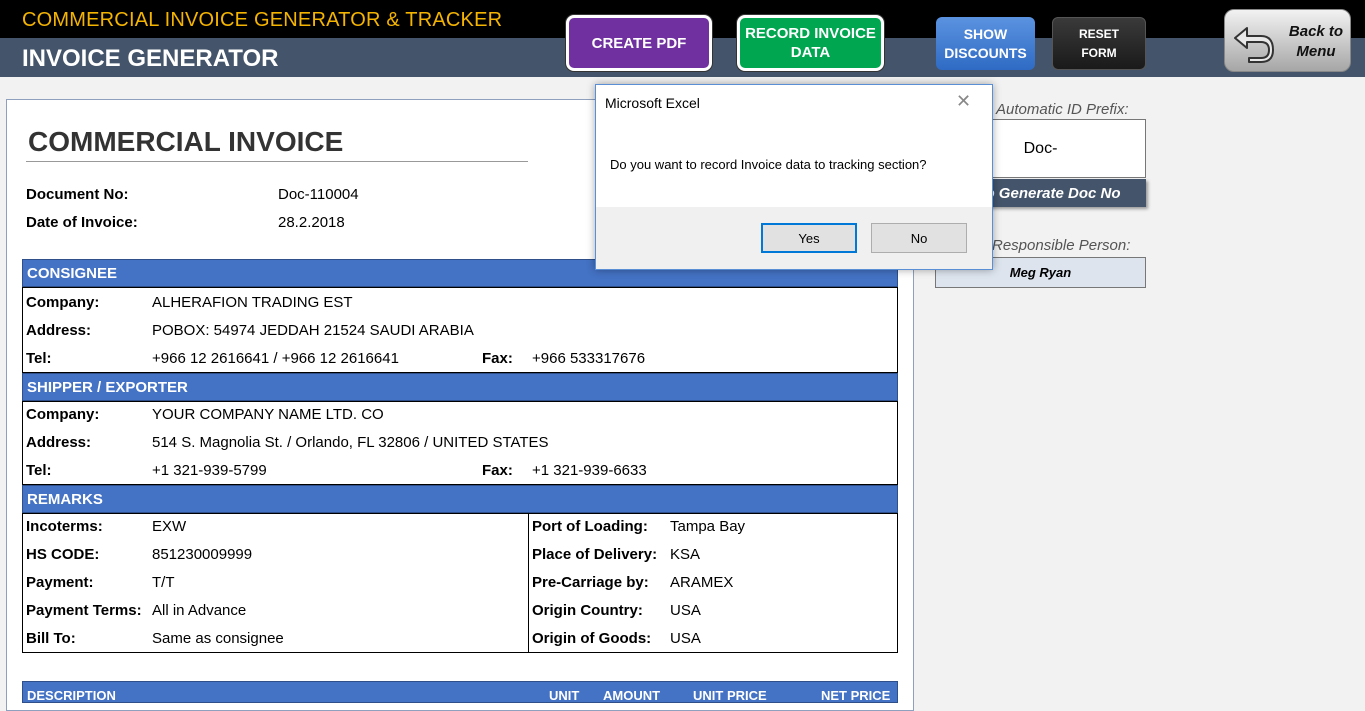 The width and height of the screenshot is (1365, 711). What do you see at coordinates (701, 582) in the screenshot?
I see `remarks-right-value: ARAMEX` at bounding box center [701, 582].